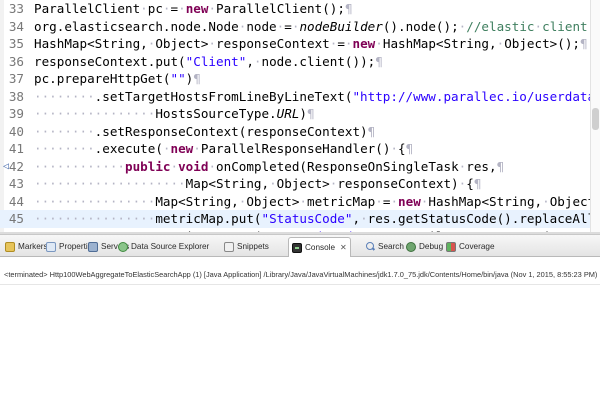  I want to click on tab-label: Search, so click(391, 246).